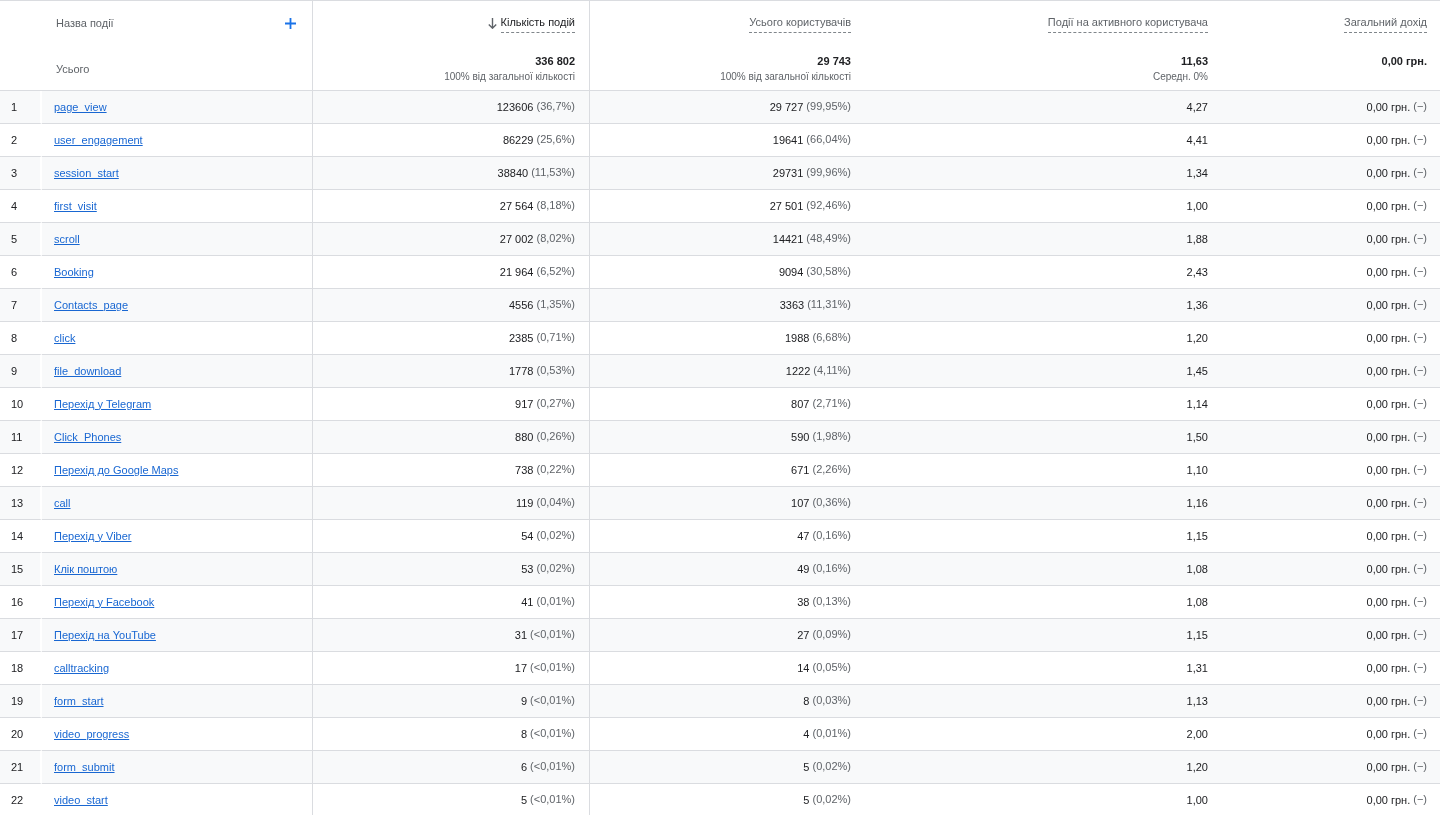 The width and height of the screenshot is (1453, 815). Describe the element at coordinates (1127, 23) in the screenshot. I see `column-header: Події на активного користувача` at that location.